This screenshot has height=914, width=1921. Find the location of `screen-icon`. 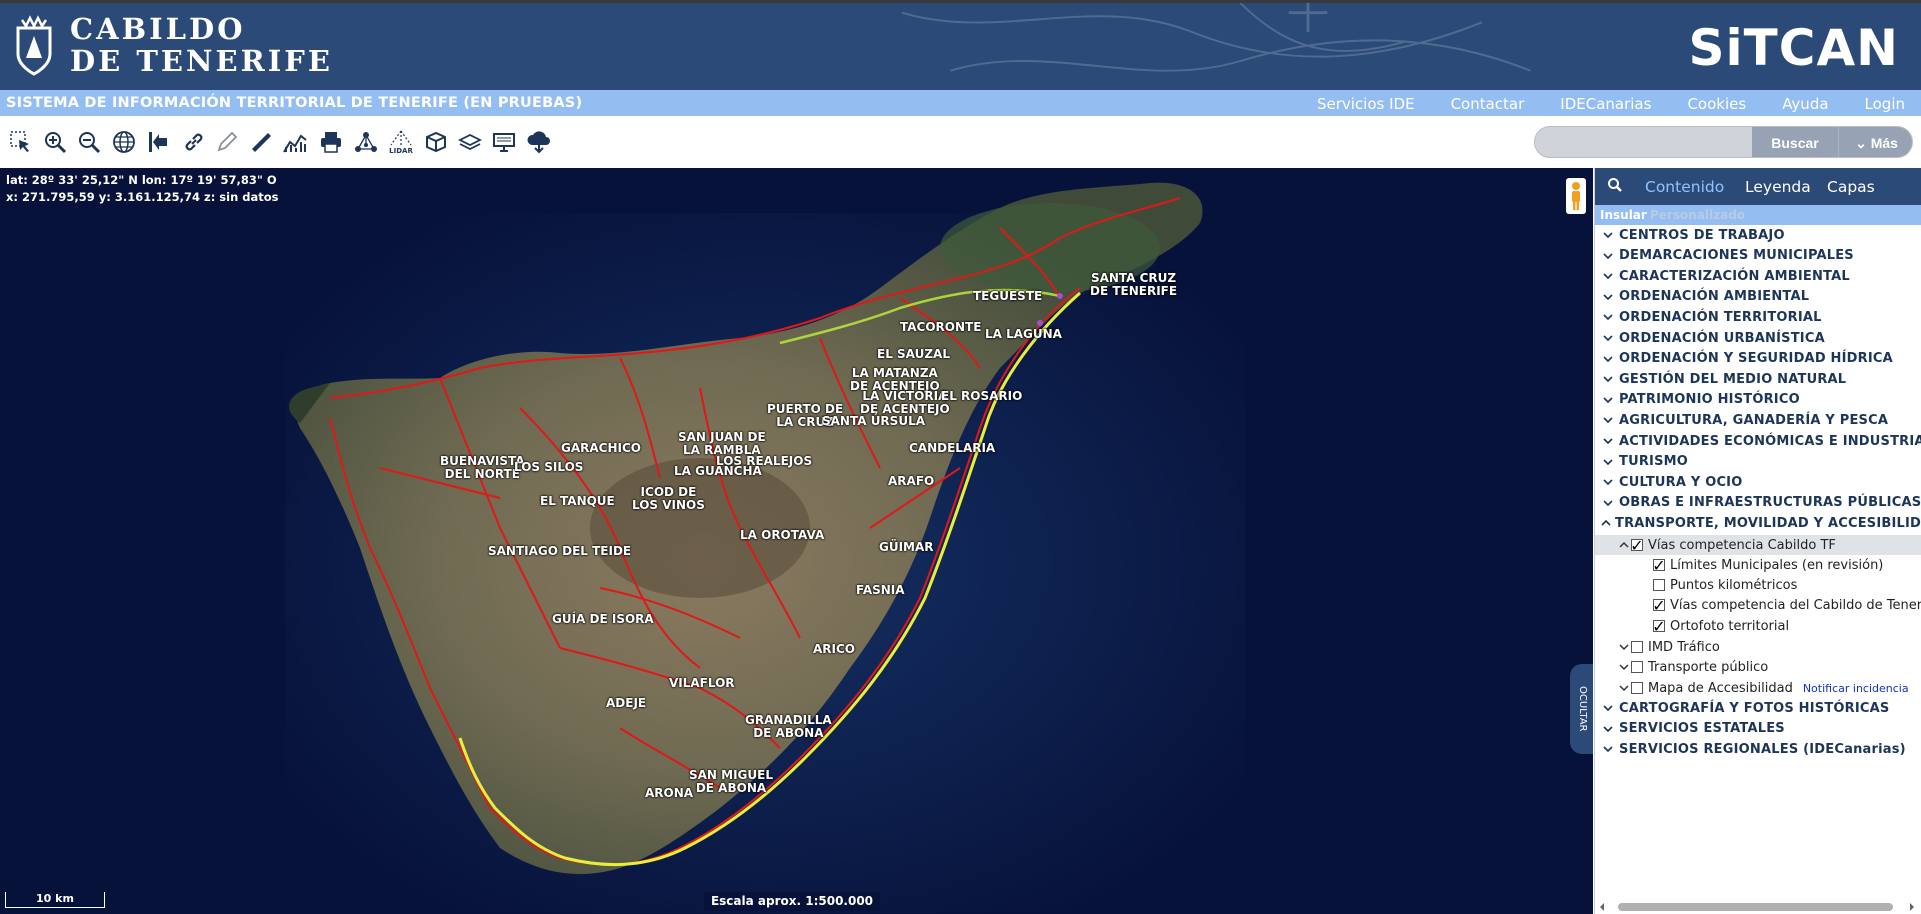

screen-icon is located at coordinates (504, 142).